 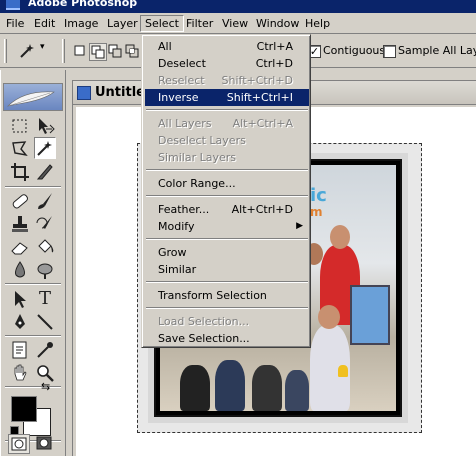 I want to click on menu-item-grow: Grow, so click(x=227, y=252).